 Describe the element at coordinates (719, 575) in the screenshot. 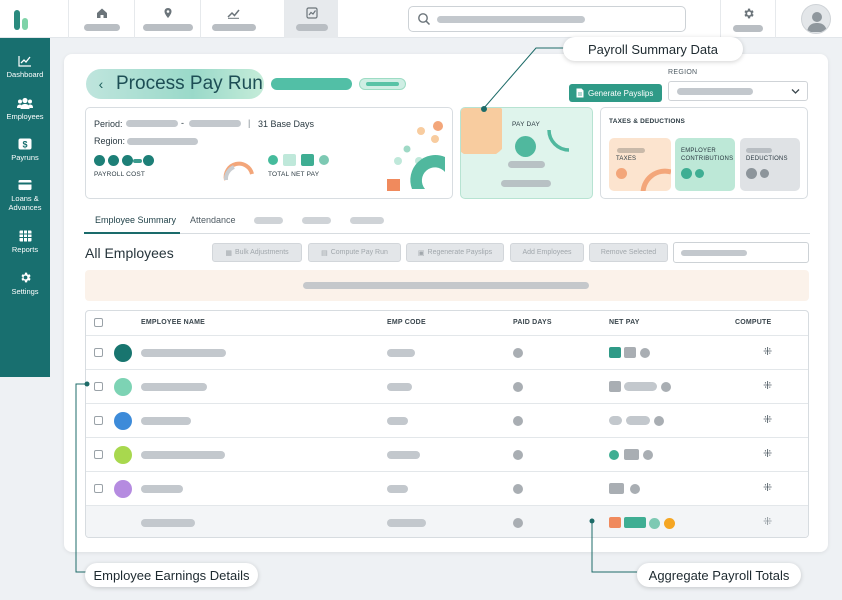

I see `callout-aggregate-totals: Aggregate Payroll Totals` at that location.